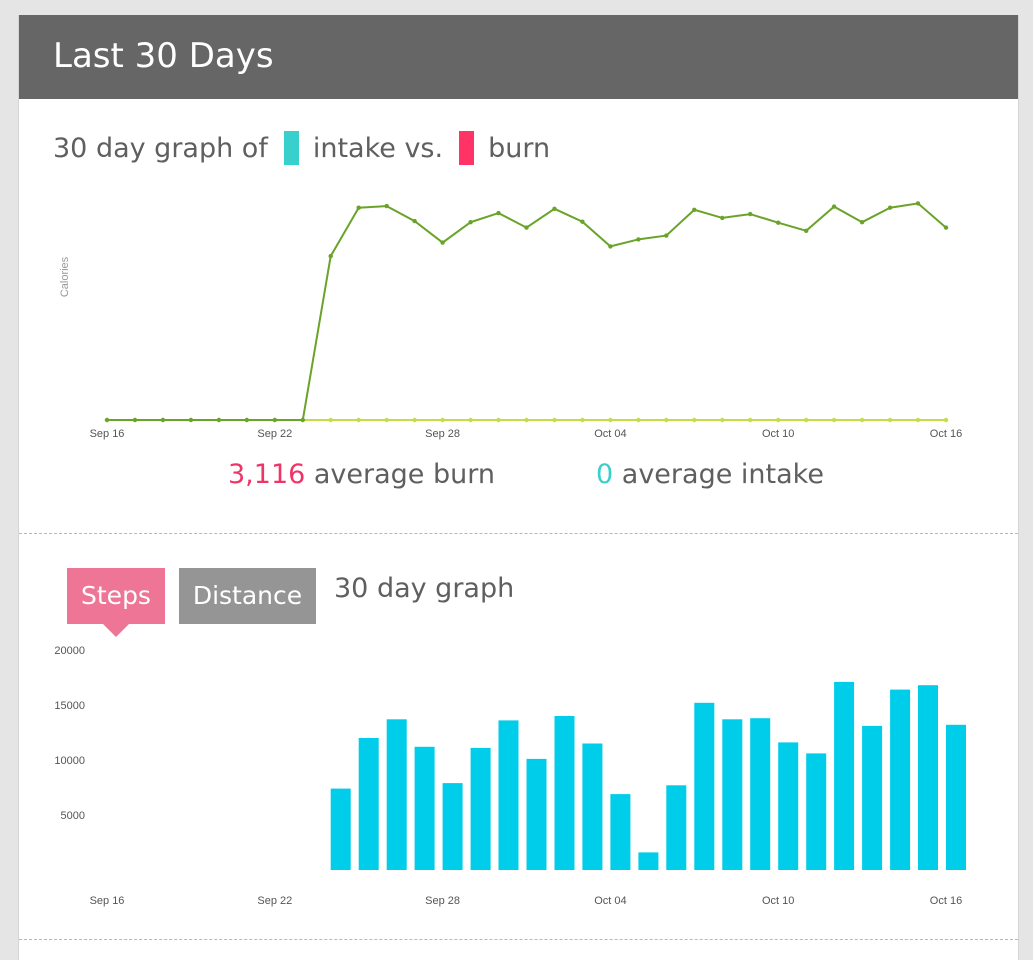 This screenshot has width=1033, height=960. Describe the element at coordinates (518, 533) in the screenshot. I see `section-divider` at that location.